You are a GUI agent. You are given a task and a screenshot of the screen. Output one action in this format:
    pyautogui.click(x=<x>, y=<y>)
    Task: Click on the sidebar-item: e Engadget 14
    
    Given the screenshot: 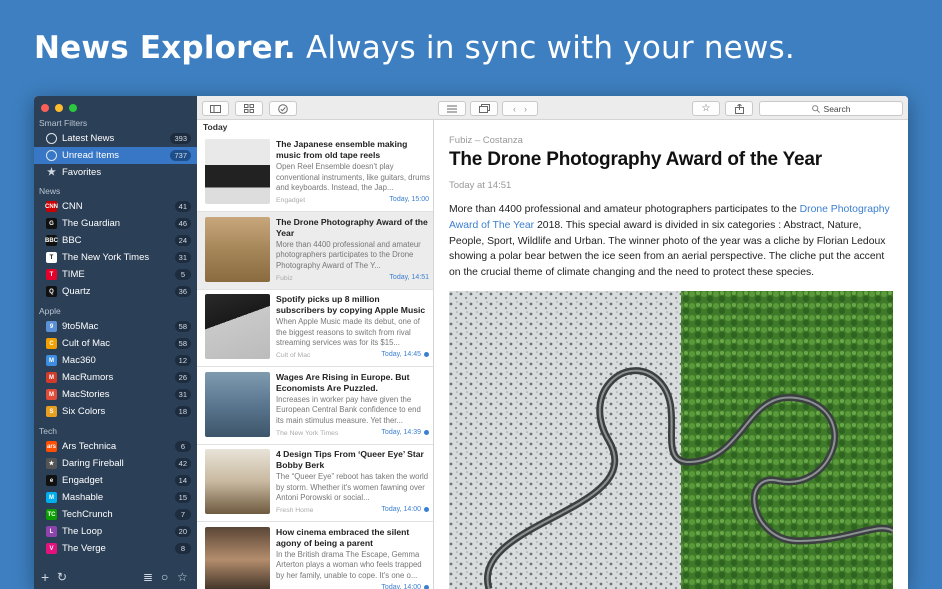 What is the action you would take?
    pyautogui.click(x=115, y=480)
    